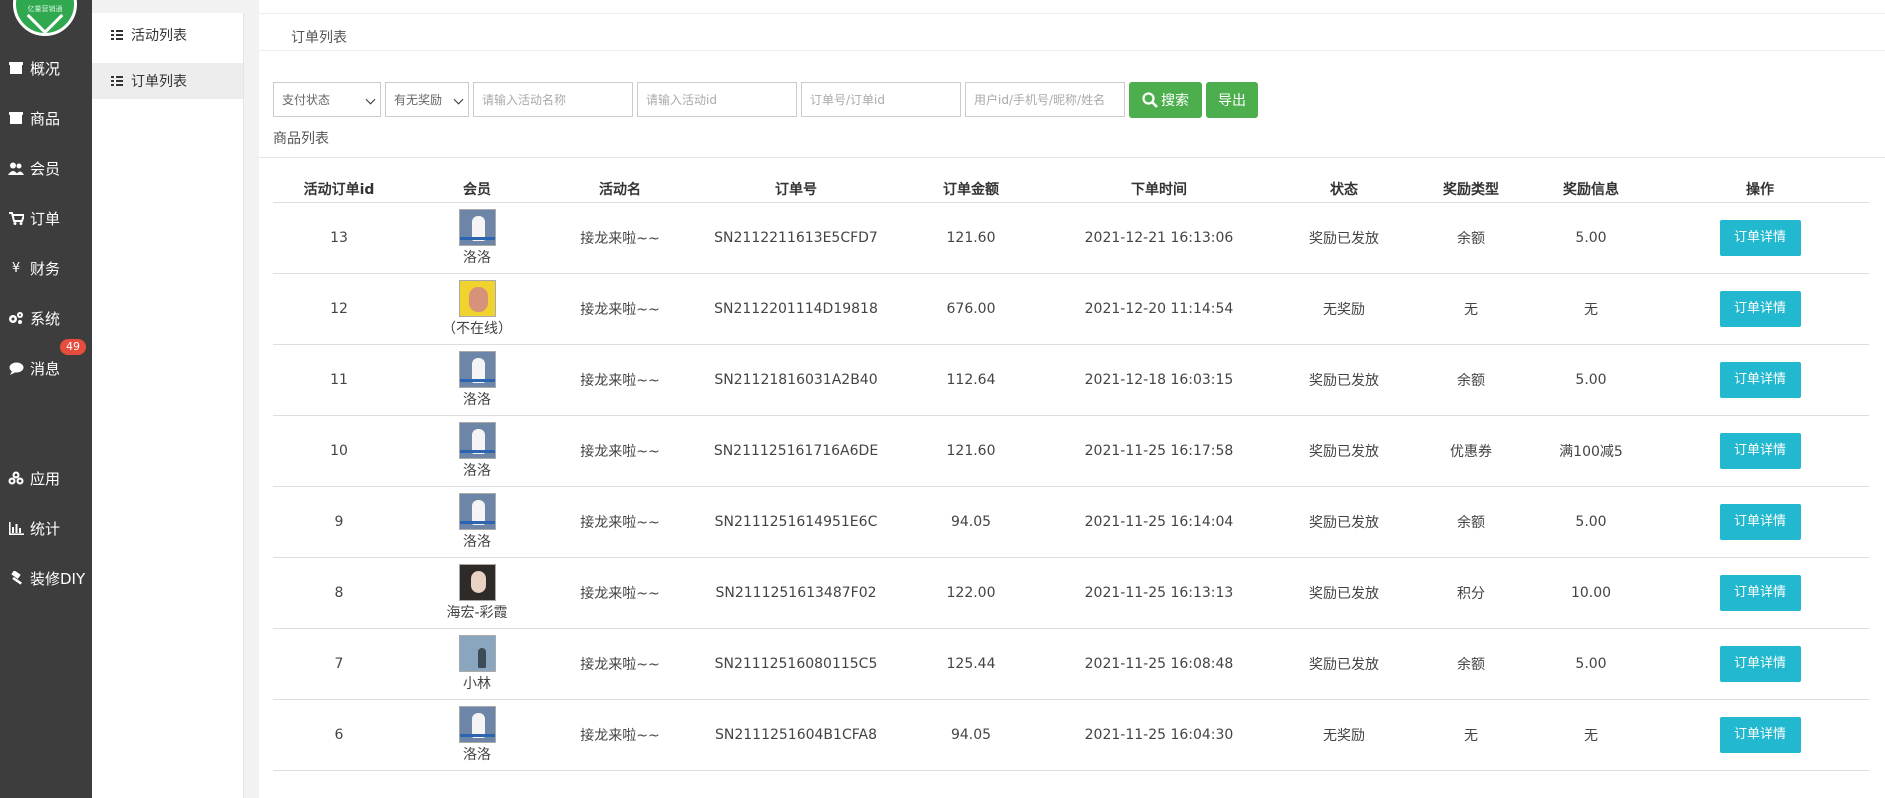 The width and height of the screenshot is (1885, 798). What do you see at coordinates (1232, 100) in the screenshot?
I see `export-button: 导出` at bounding box center [1232, 100].